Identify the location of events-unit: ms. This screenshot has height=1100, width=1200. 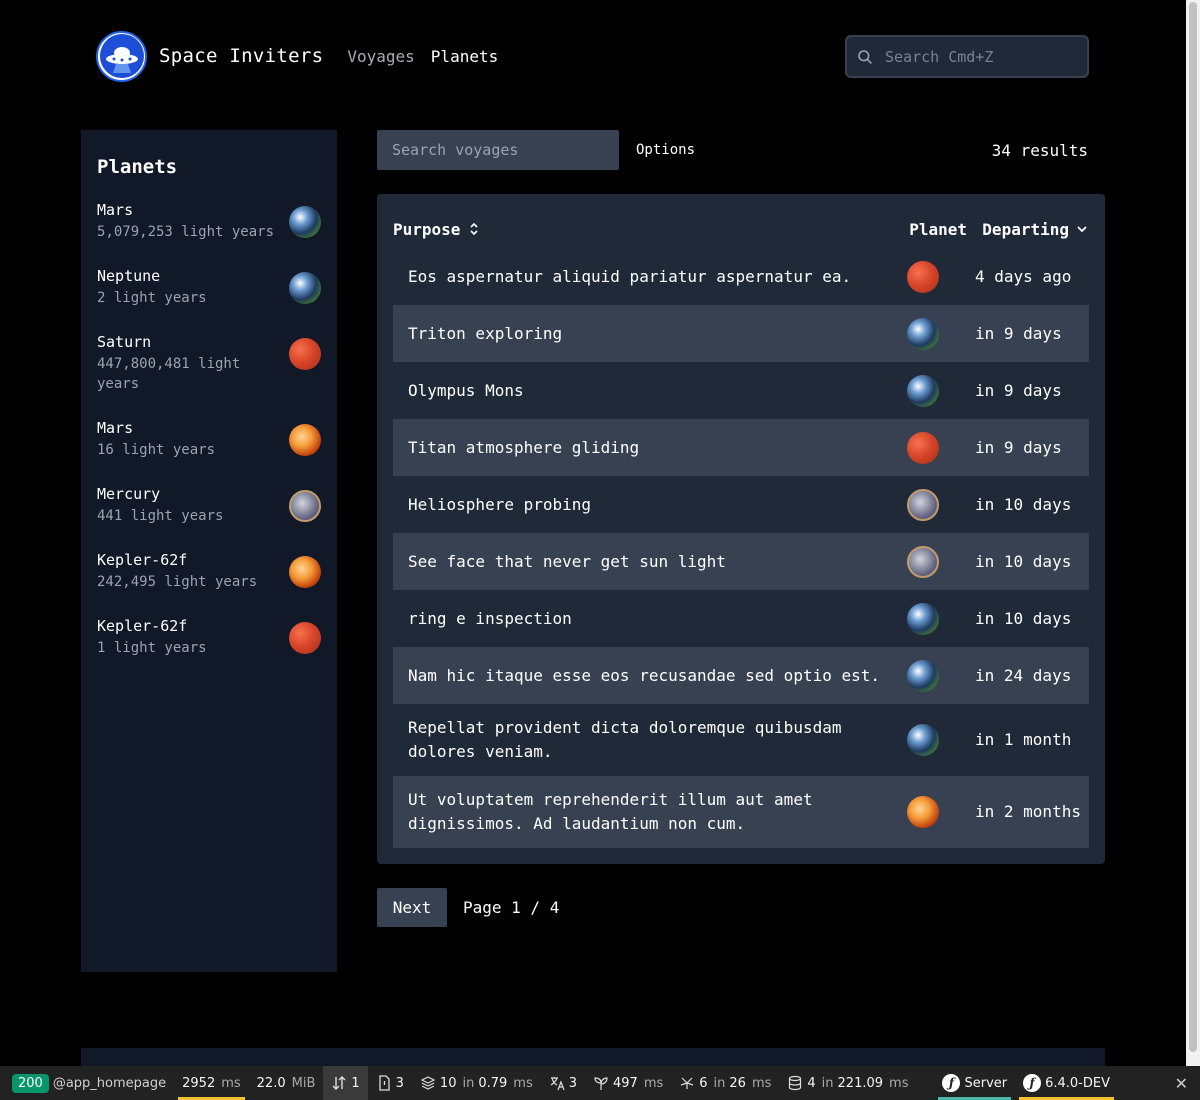
(761, 1083).